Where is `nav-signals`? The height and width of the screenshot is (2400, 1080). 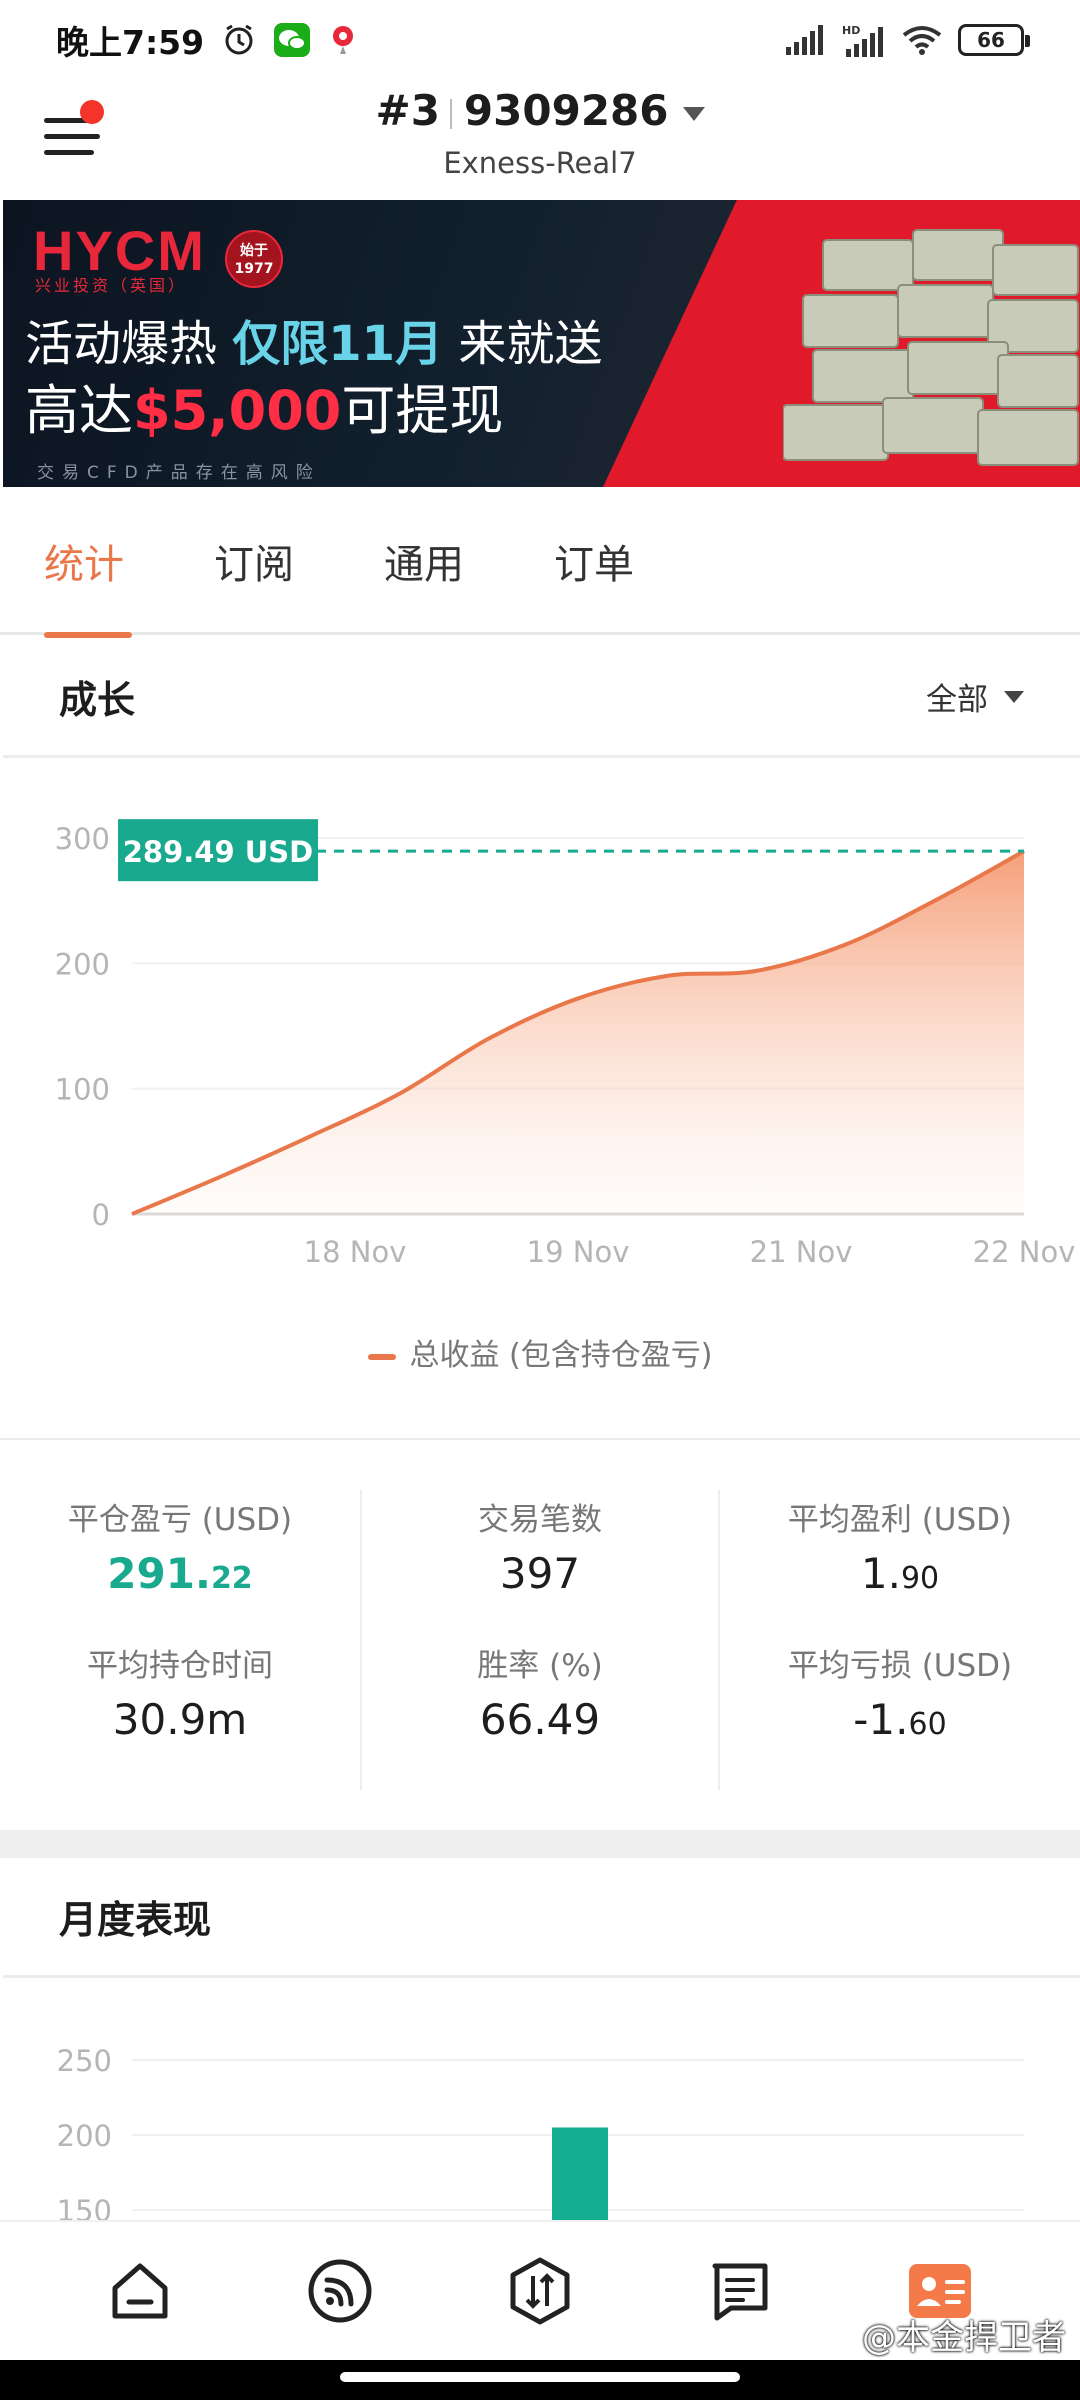 nav-signals is located at coordinates (340, 2291).